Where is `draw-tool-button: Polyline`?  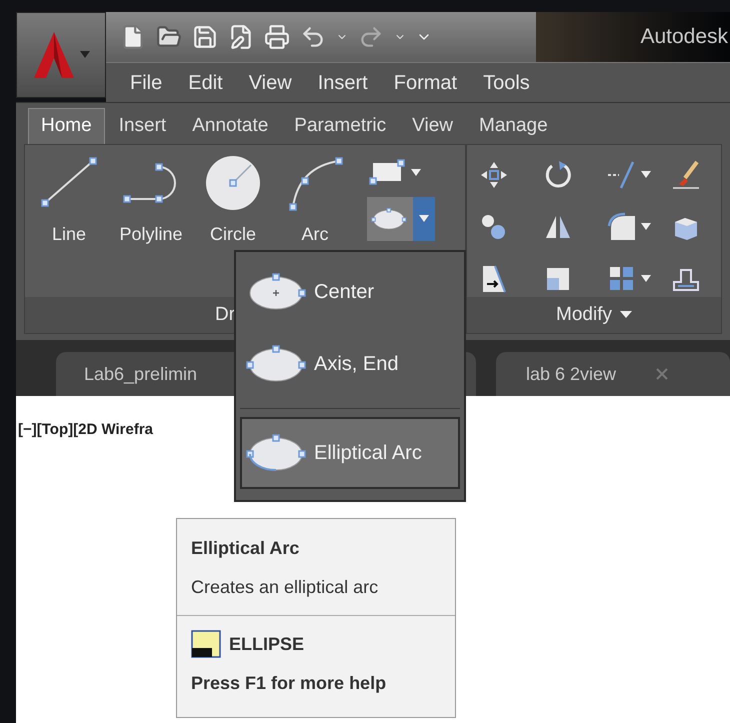
draw-tool-button: Polyline is located at coordinates (151, 225).